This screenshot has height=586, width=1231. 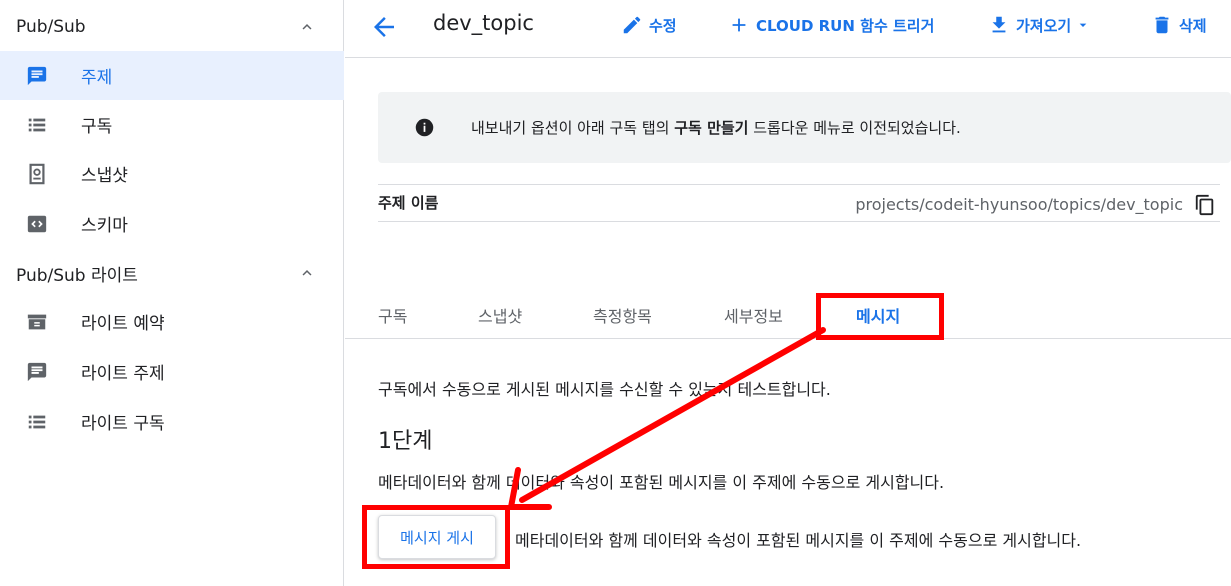 I want to click on active-tab-indicator, so click(x=881, y=336).